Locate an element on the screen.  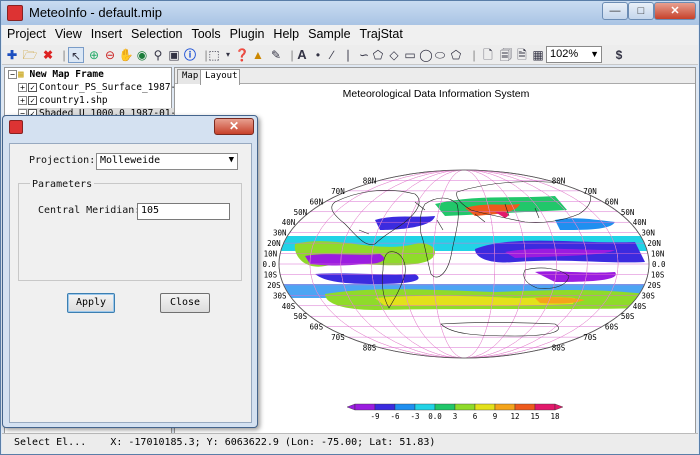
menu-selection: Selection is located at coordinates (156, 33).